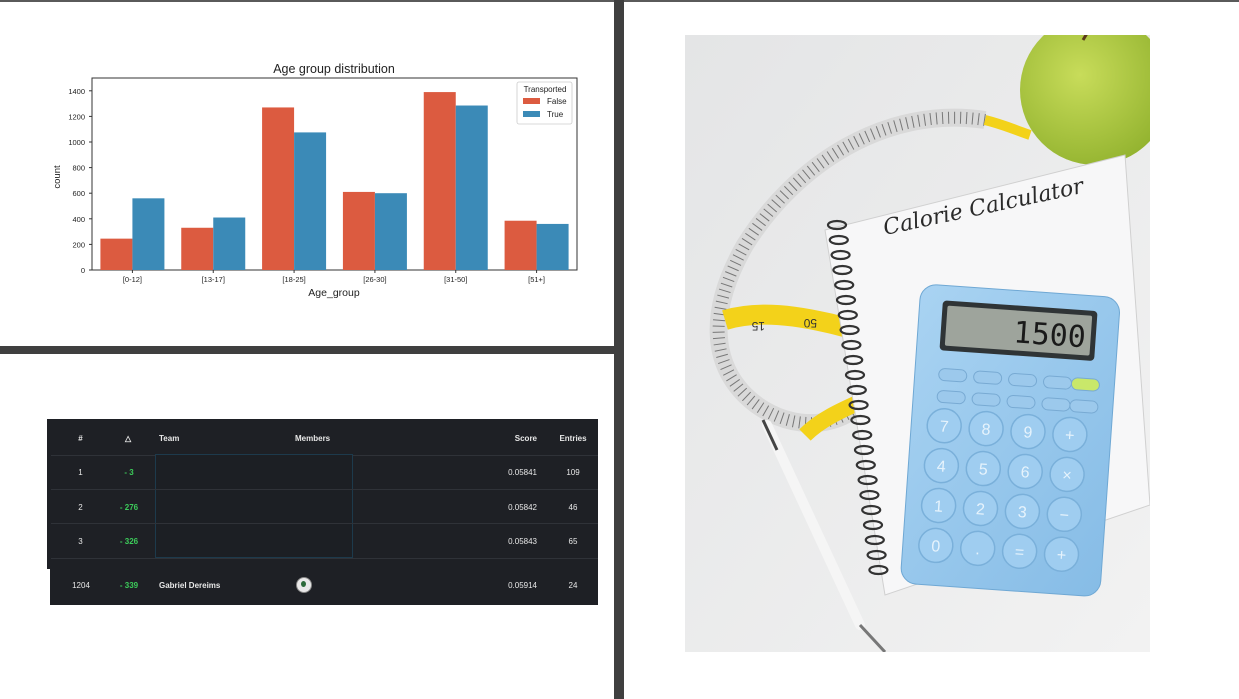 This screenshot has width=1239, height=699. I want to click on row-entries: 109, so click(573, 472).